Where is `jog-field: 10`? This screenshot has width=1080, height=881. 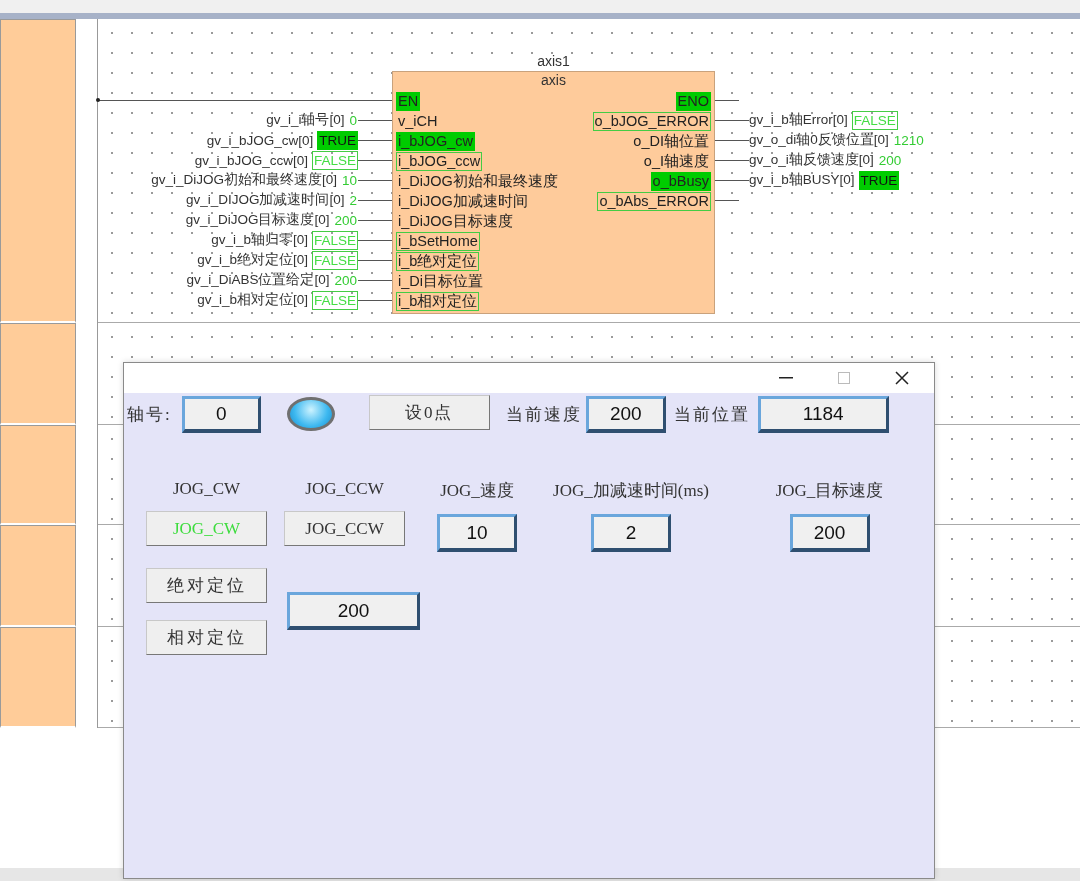
jog-field: 10 is located at coordinates (477, 533).